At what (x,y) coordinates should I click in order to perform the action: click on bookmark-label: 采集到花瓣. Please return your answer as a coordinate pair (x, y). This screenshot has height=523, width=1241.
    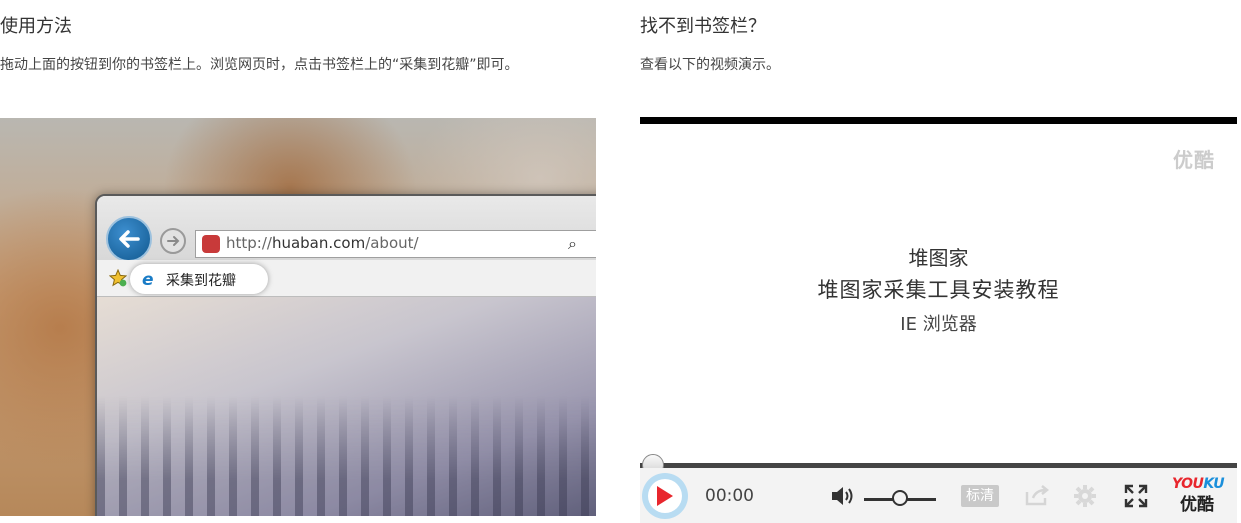
    Looking at the image, I should click on (201, 281).